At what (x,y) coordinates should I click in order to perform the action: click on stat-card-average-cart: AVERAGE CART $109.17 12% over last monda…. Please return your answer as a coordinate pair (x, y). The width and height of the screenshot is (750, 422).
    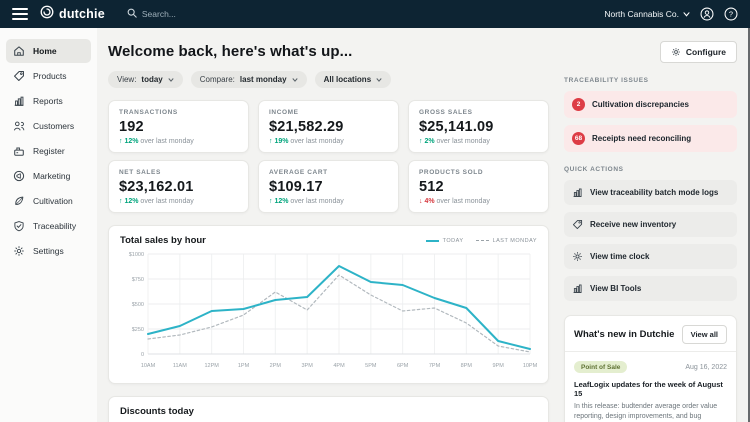
    Looking at the image, I should click on (328, 186).